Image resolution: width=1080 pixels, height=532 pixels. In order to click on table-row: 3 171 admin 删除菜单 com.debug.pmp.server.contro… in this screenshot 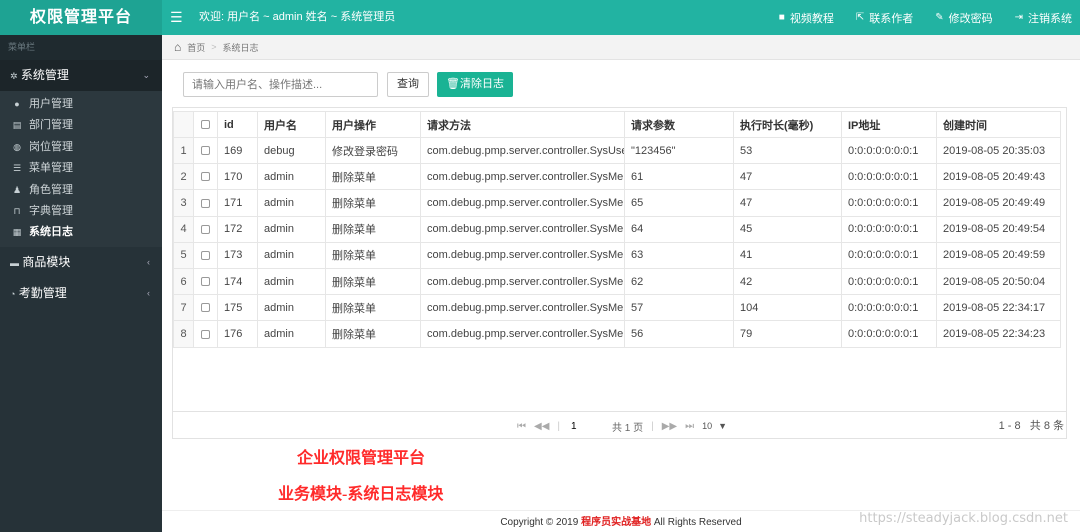, I will do `click(617, 203)`.